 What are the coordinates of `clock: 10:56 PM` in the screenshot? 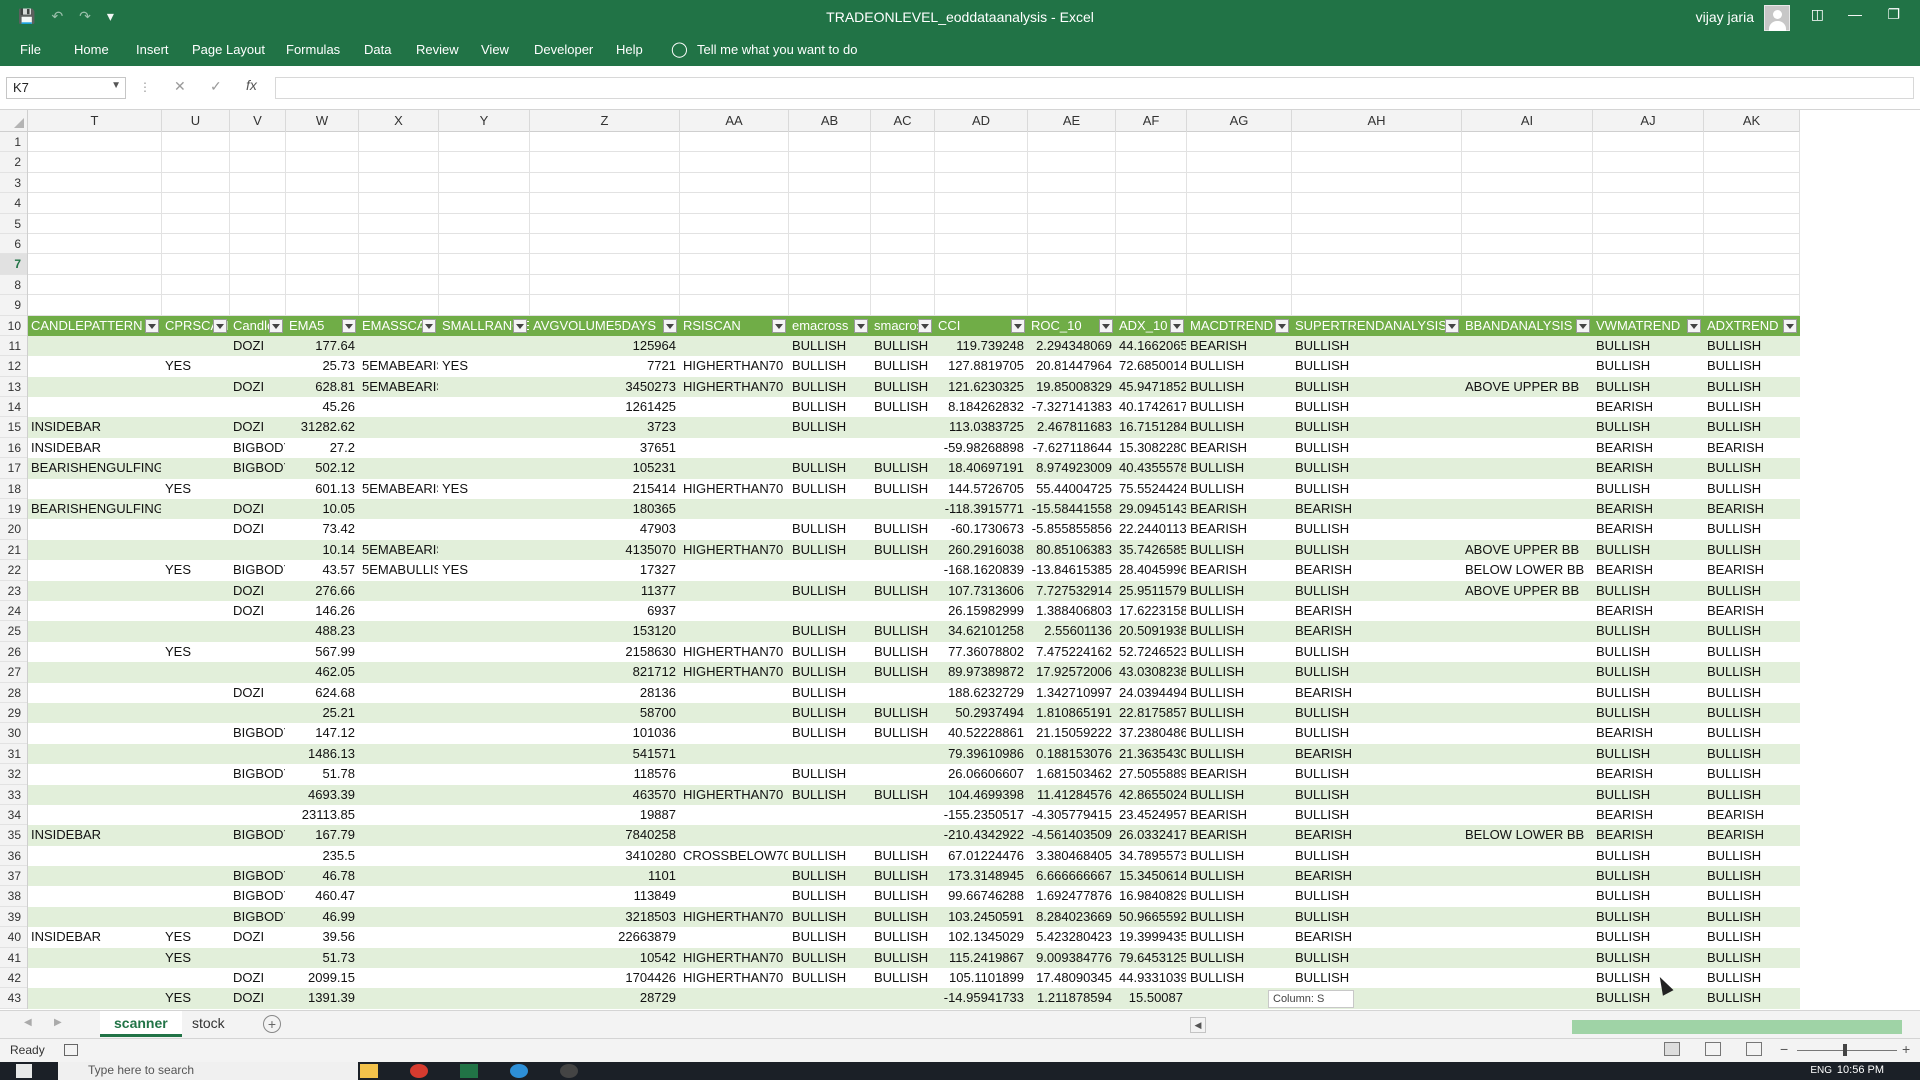 It's located at (1860, 1070).